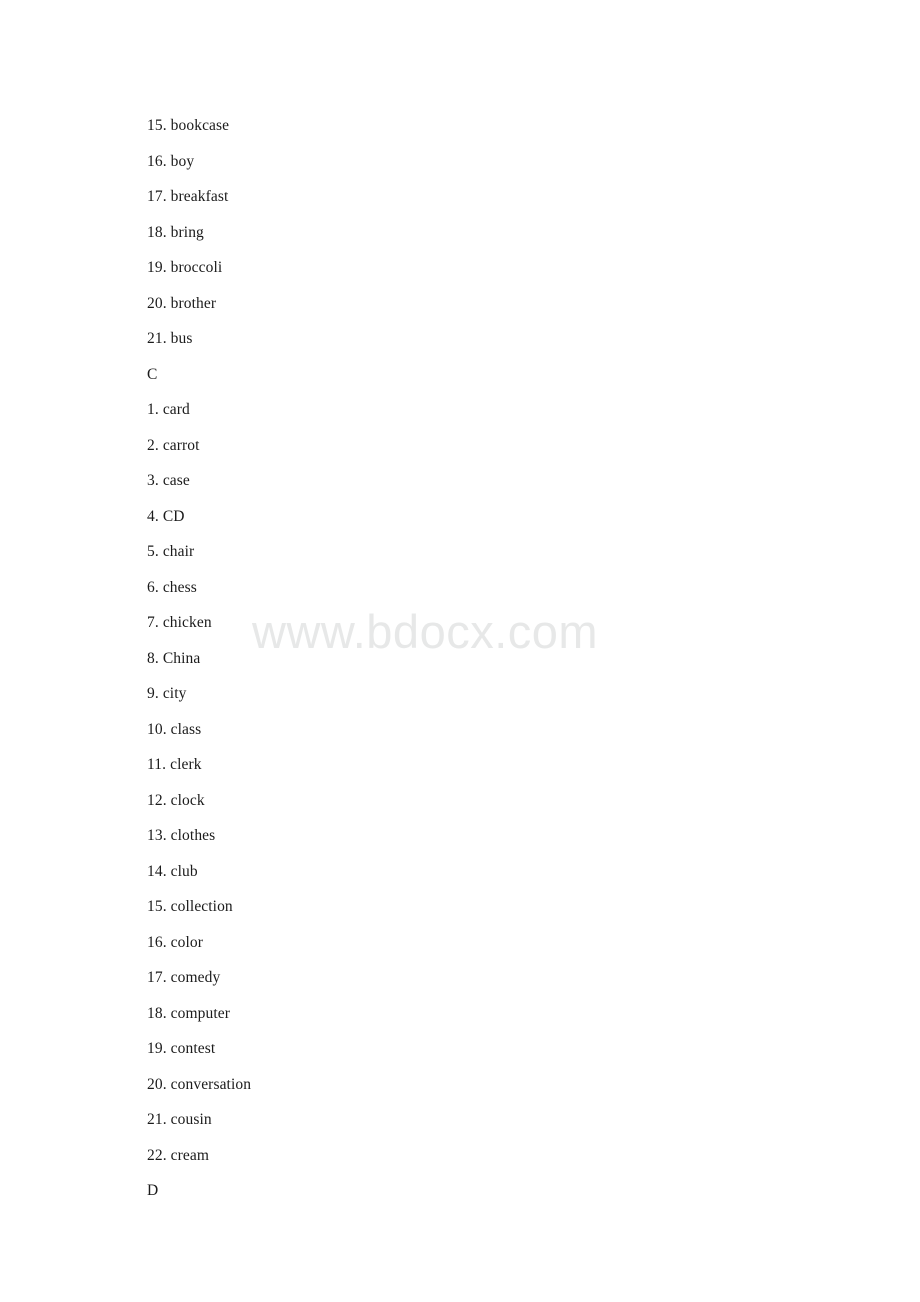 The height and width of the screenshot is (1302, 920). I want to click on word-list-item: 20. conversation, so click(457, 1085).